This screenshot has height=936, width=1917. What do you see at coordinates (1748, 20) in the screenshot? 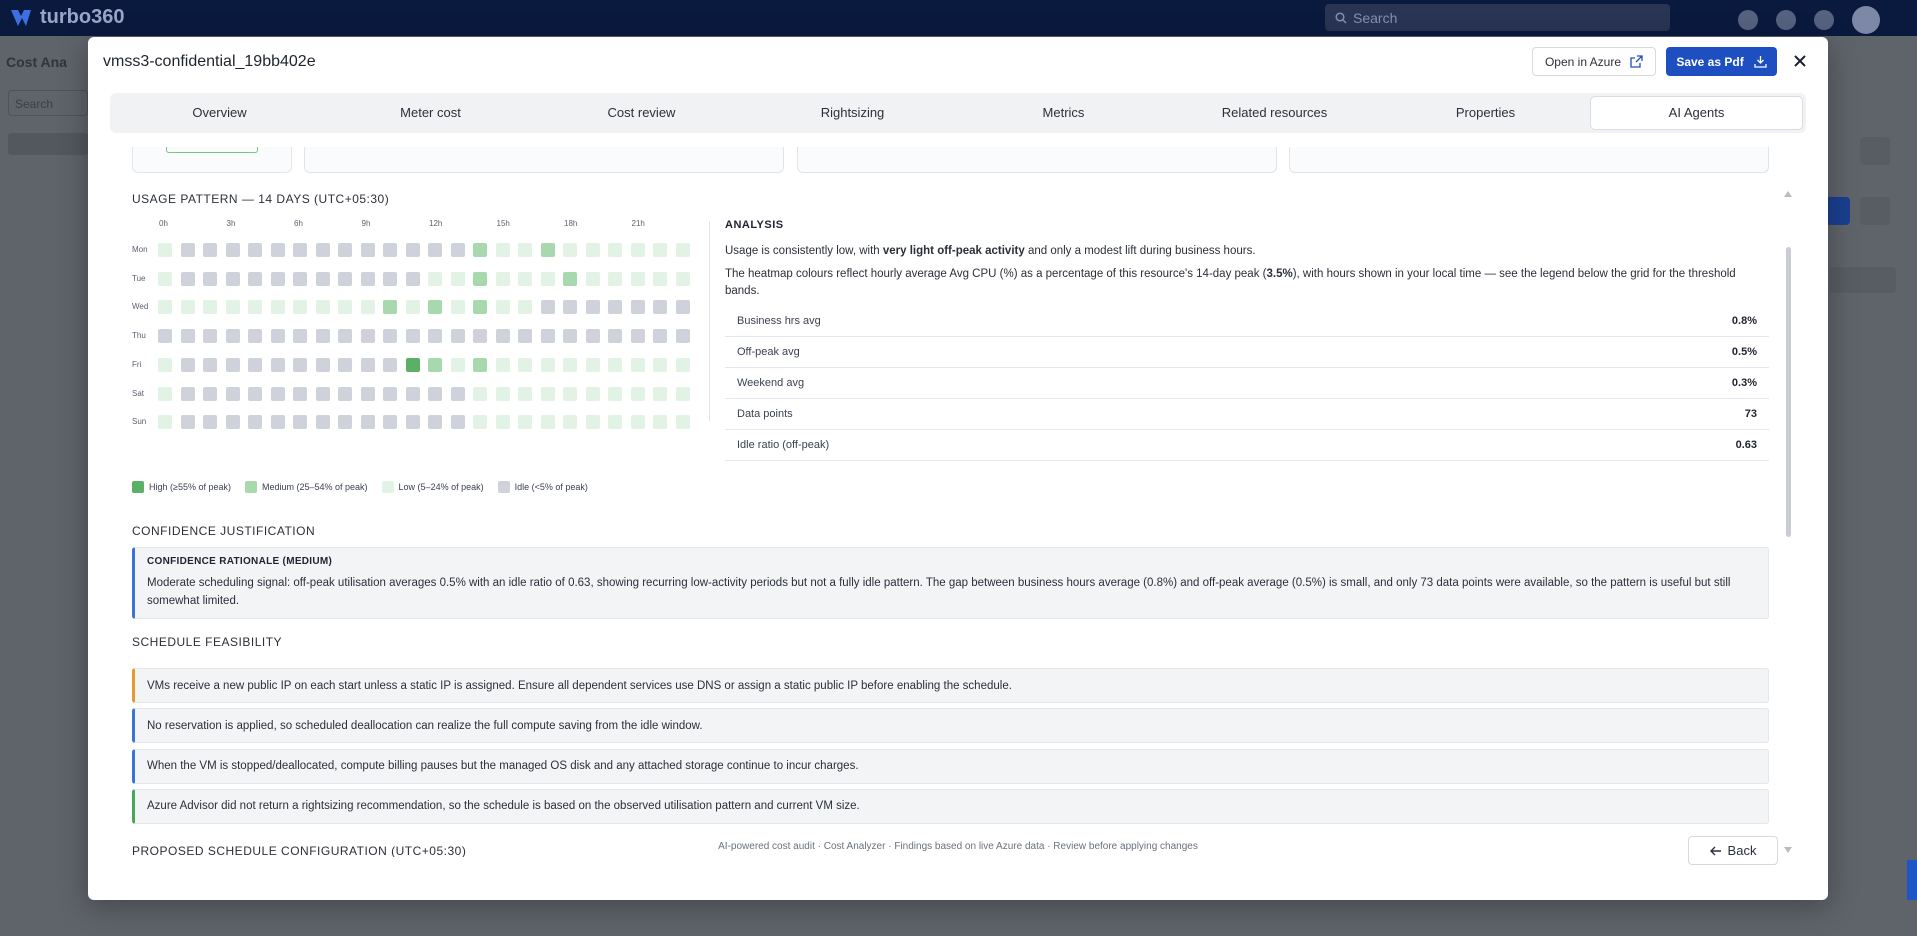
I see `announcement-icon` at bounding box center [1748, 20].